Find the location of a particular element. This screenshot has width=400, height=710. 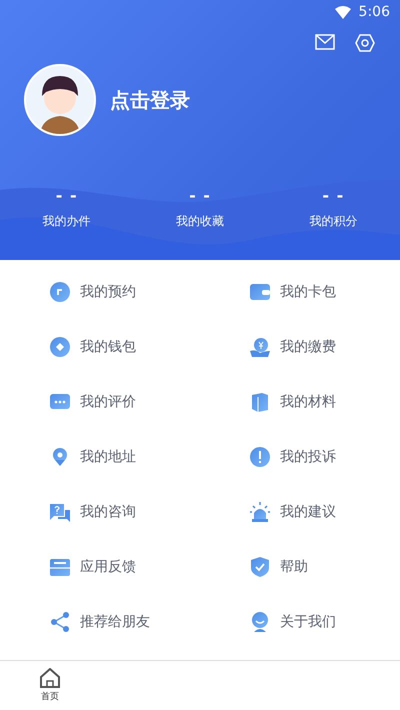

menu-item: 我的材料 is located at coordinates (308, 402).